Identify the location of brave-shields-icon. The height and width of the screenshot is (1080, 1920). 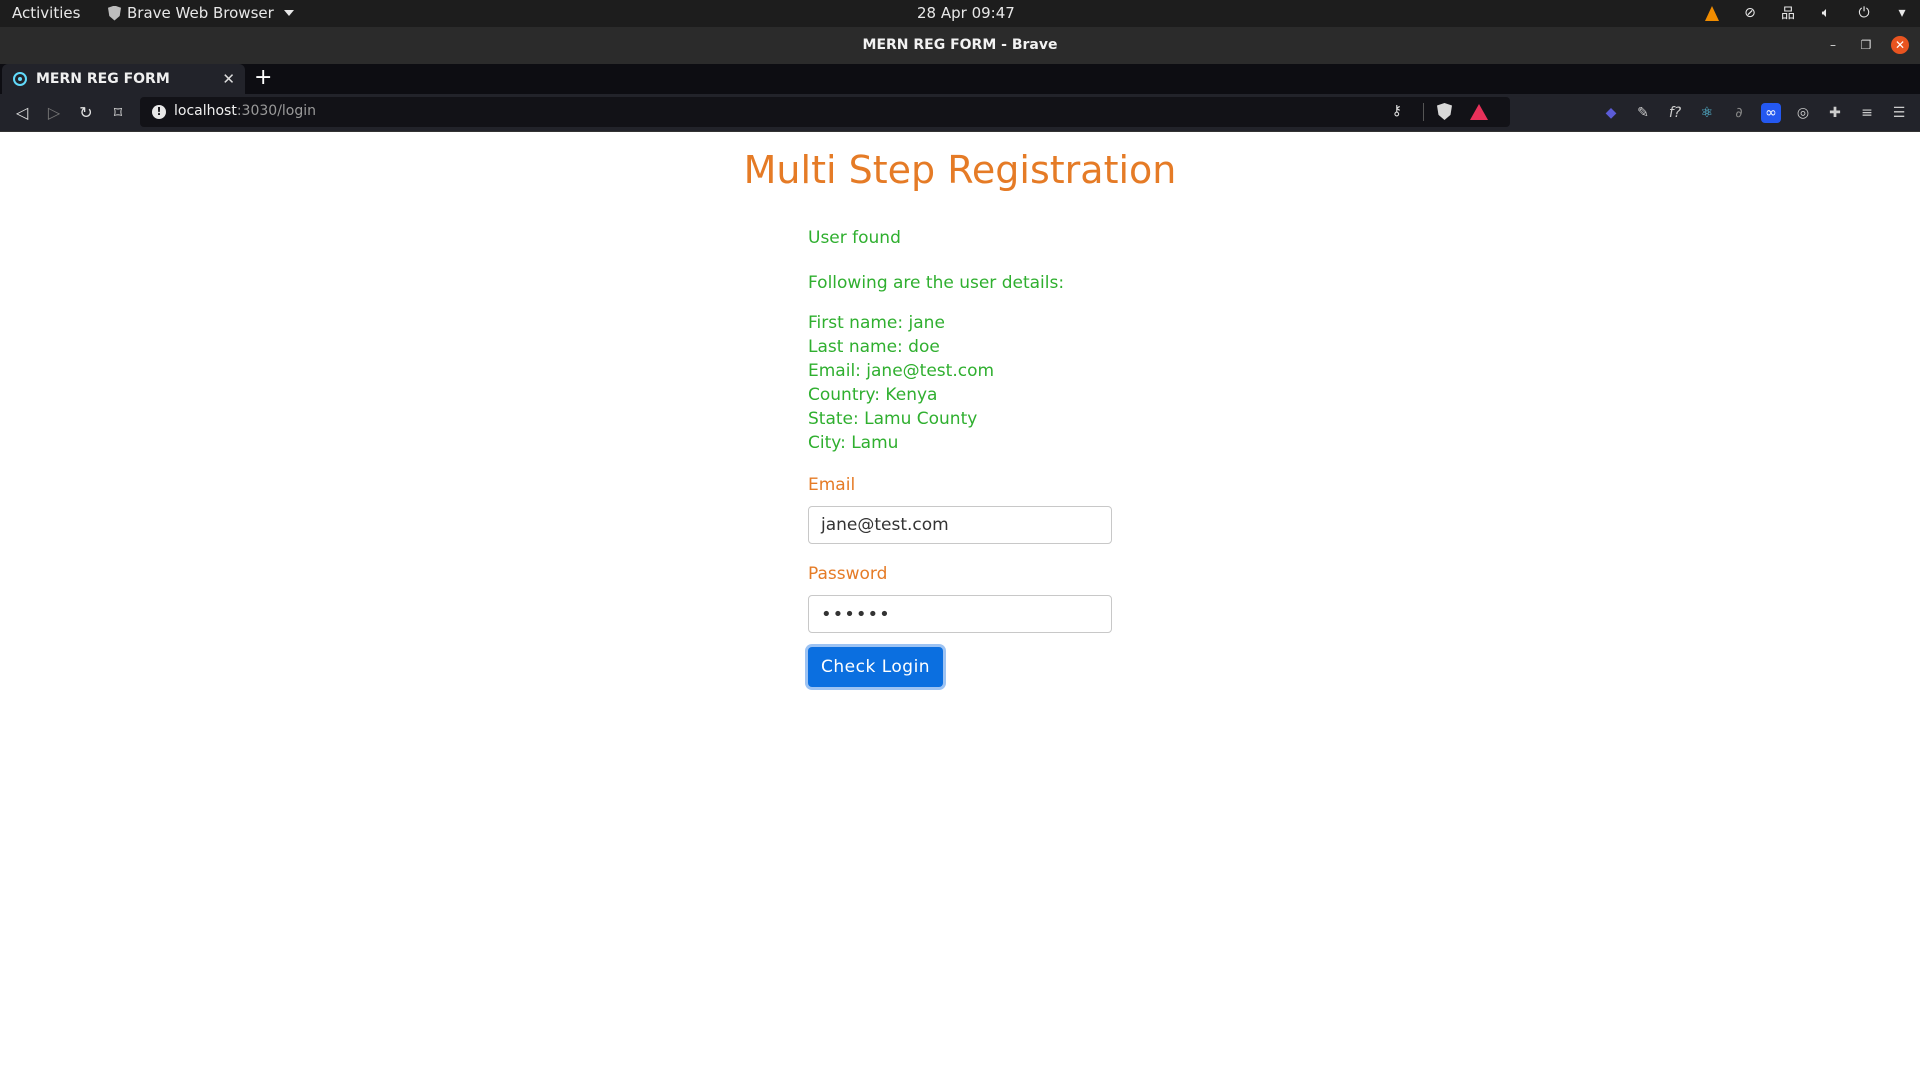
(1444, 111).